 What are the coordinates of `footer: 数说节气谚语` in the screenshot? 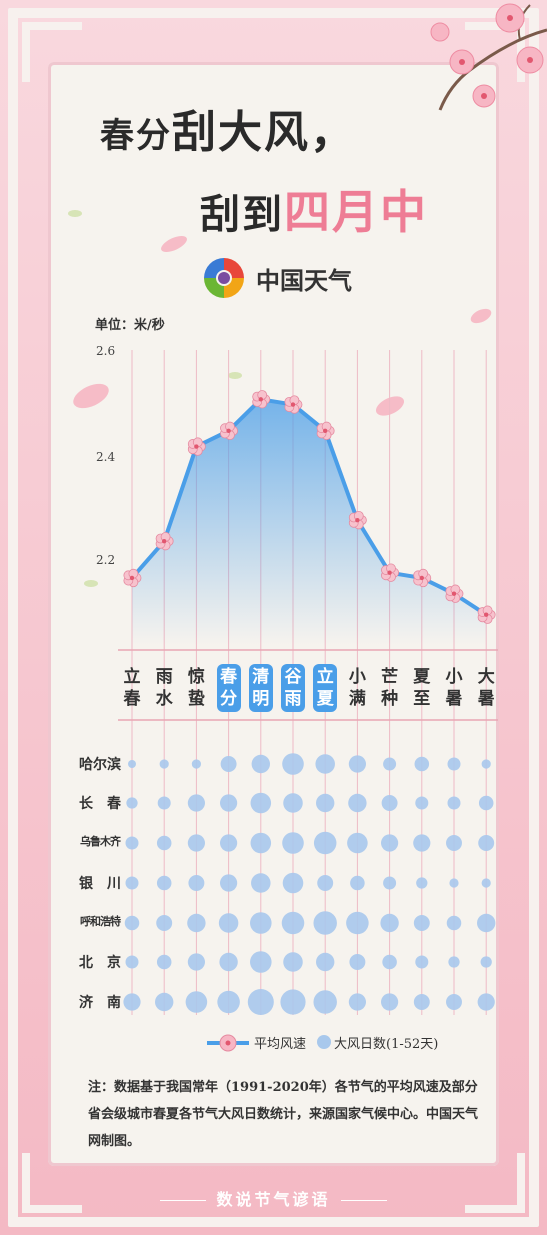 It's located at (273, 1198).